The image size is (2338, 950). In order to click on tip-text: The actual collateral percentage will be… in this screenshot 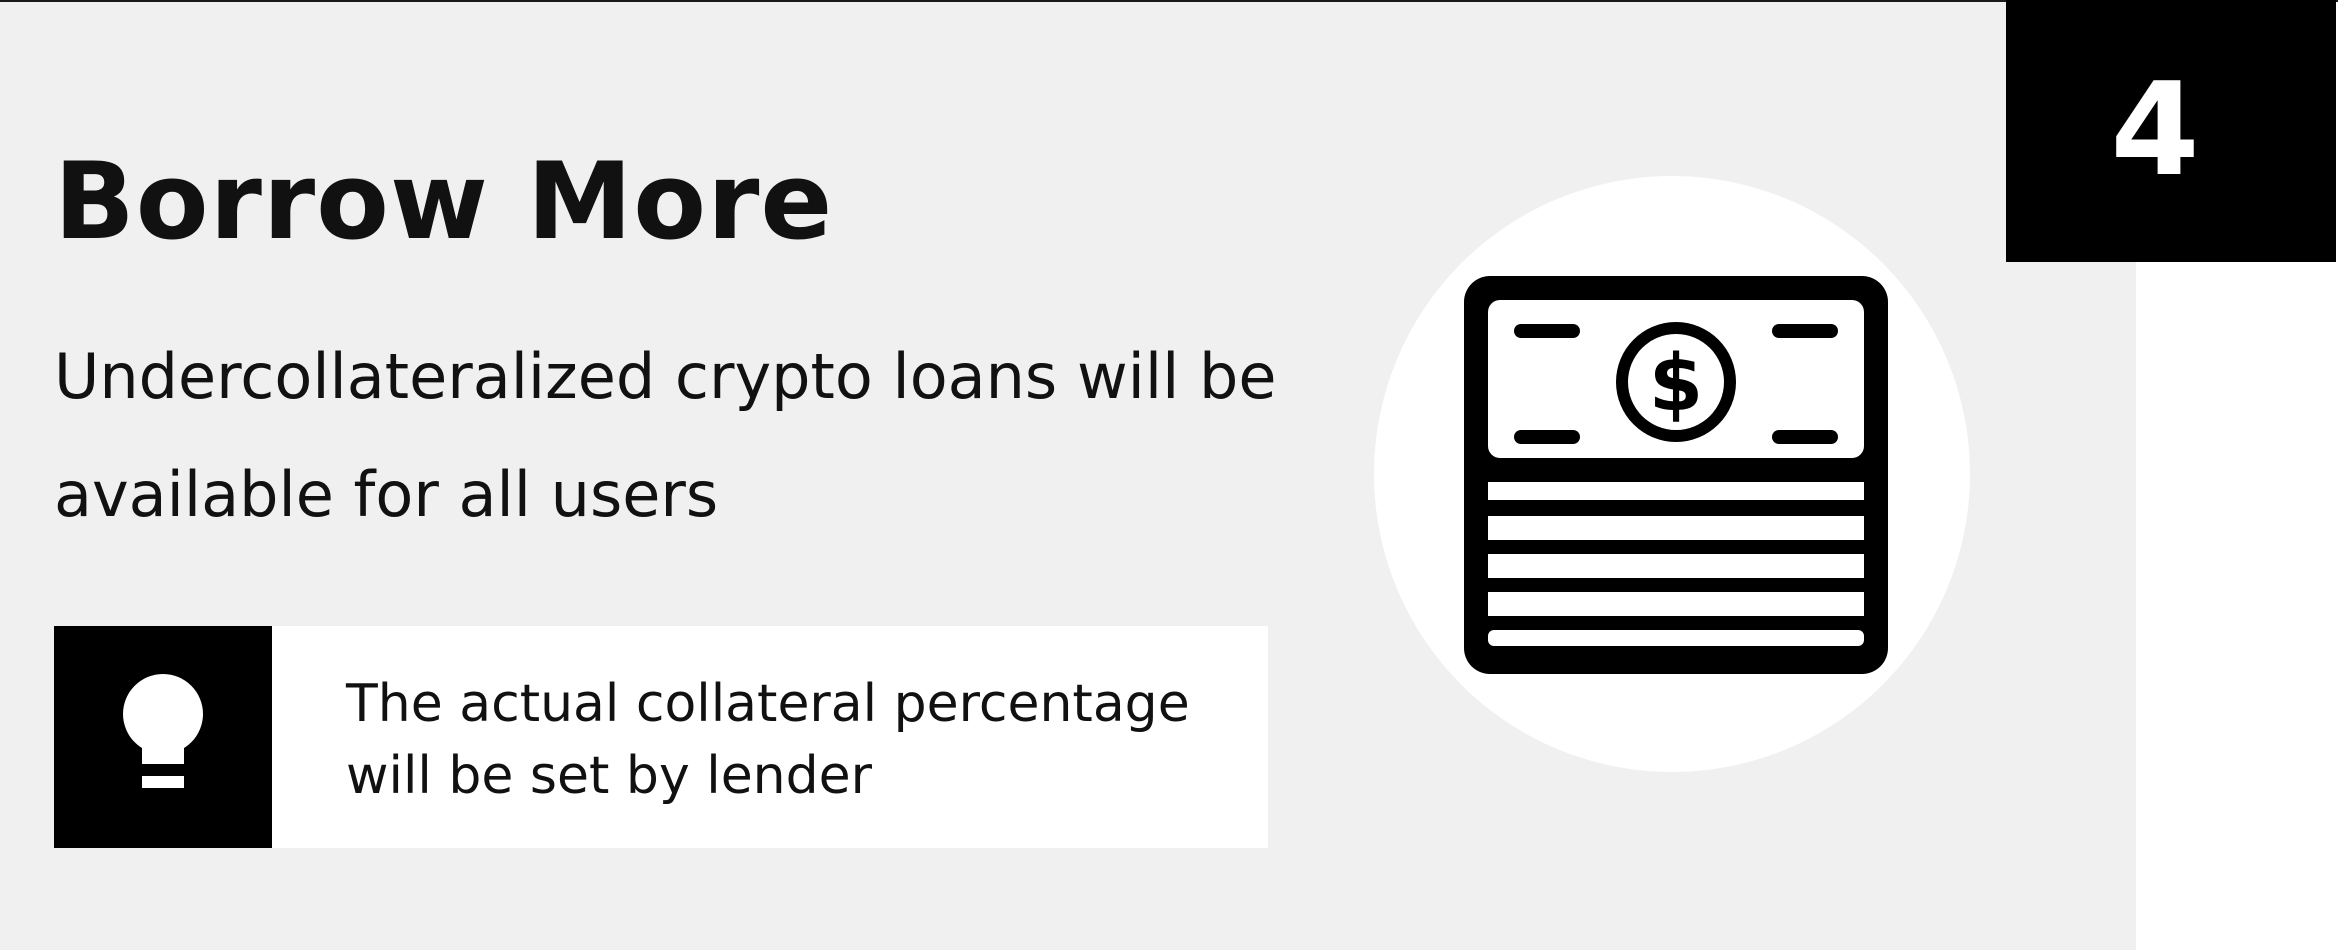, I will do `click(768, 740)`.